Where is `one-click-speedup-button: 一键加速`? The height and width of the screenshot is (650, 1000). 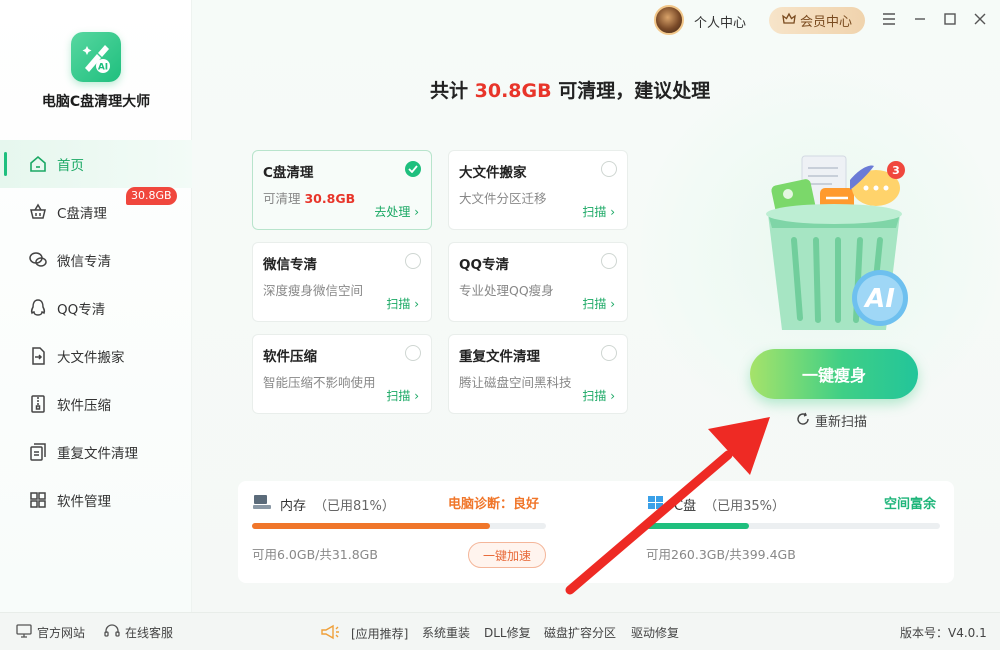
one-click-speedup-button: 一键加速 is located at coordinates (507, 555).